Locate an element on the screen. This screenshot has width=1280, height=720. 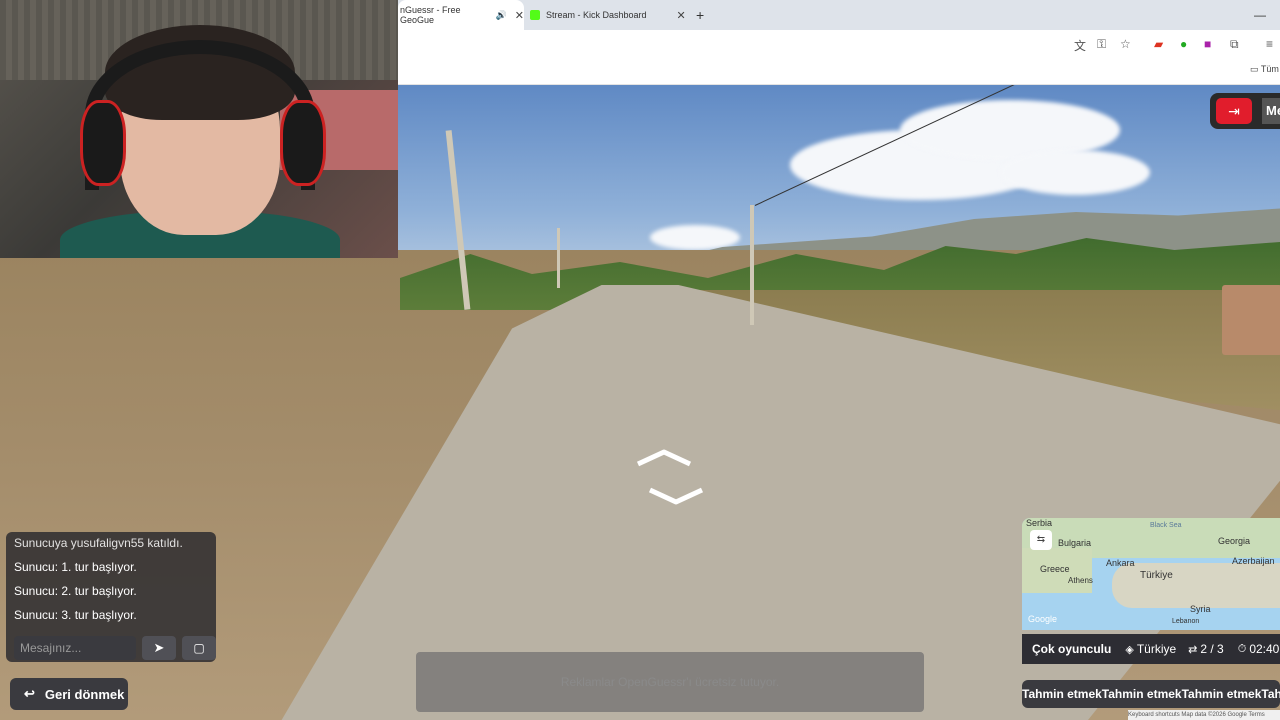
chat-message: Sunucuya yusufaligvn55 katıldı. is located at coordinates (98, 543).